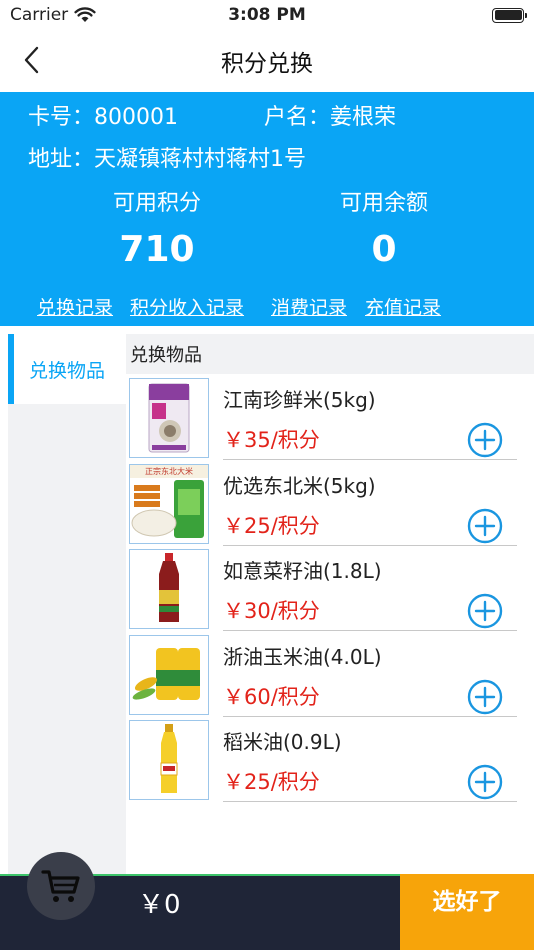  Describe the element at coordinates (169, 760) in the screenshot. I see `rice-oil-image` at that location.